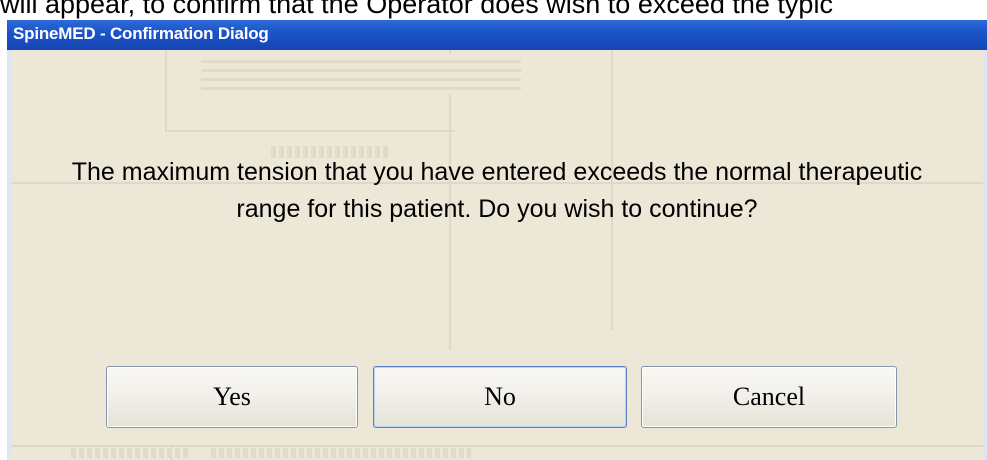  Describe the element at coordinates (500, 397) in the screenshot. I see `no-button: No` at that location.